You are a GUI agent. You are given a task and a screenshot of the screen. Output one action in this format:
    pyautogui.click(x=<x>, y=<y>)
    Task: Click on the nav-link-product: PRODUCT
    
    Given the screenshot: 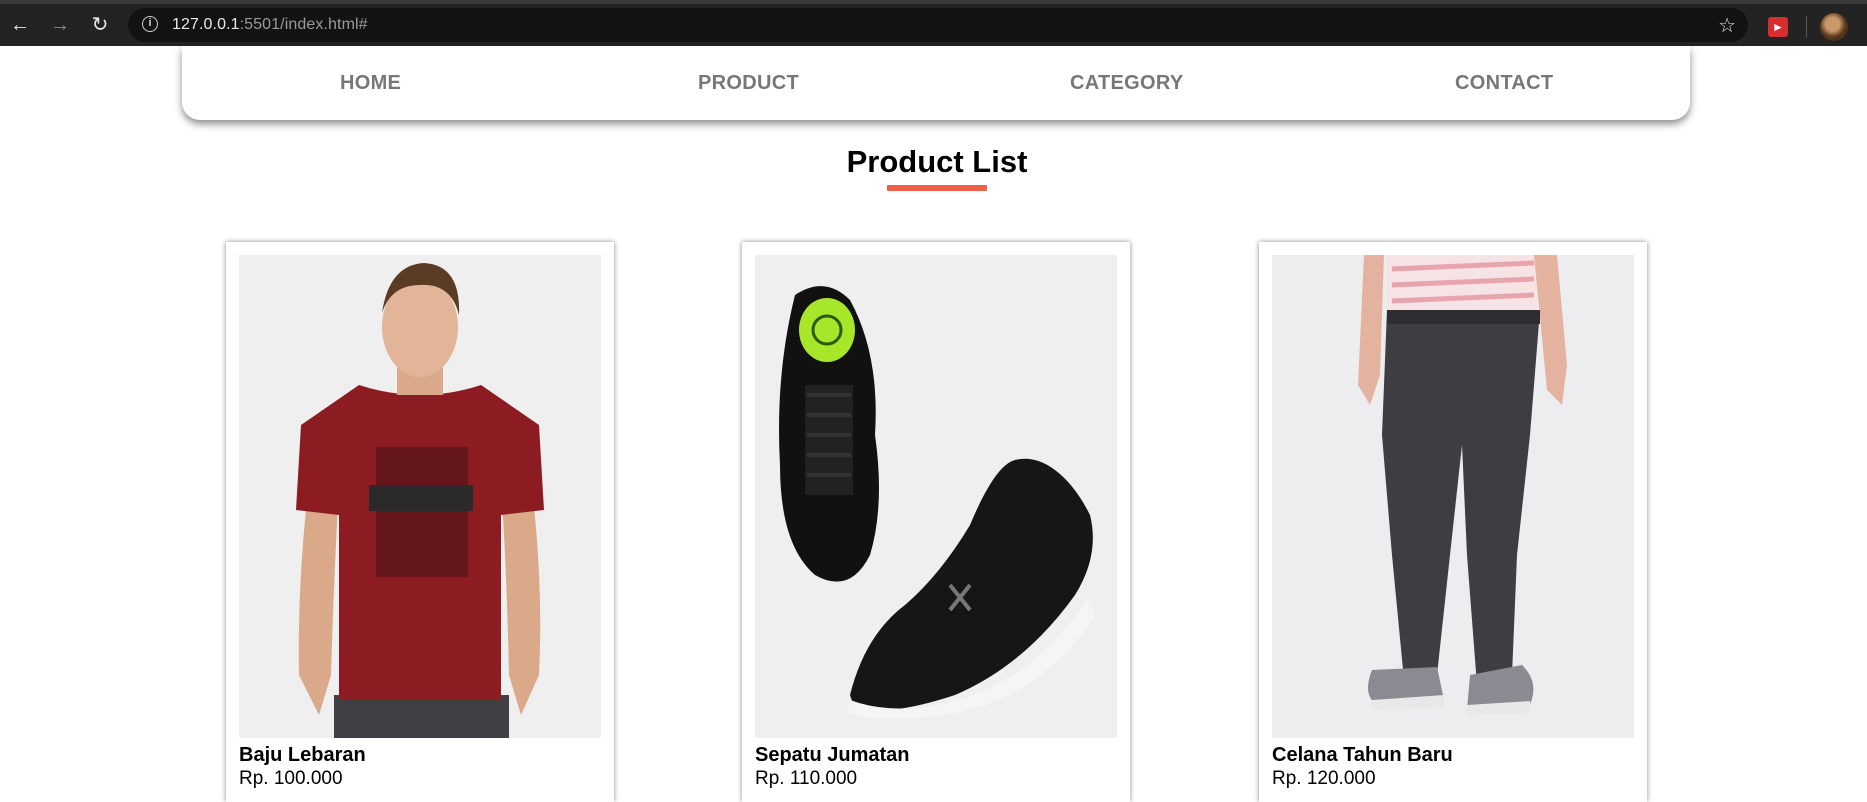 What is the action you would take?
    pyautogui.click(x=748, y=83)
    